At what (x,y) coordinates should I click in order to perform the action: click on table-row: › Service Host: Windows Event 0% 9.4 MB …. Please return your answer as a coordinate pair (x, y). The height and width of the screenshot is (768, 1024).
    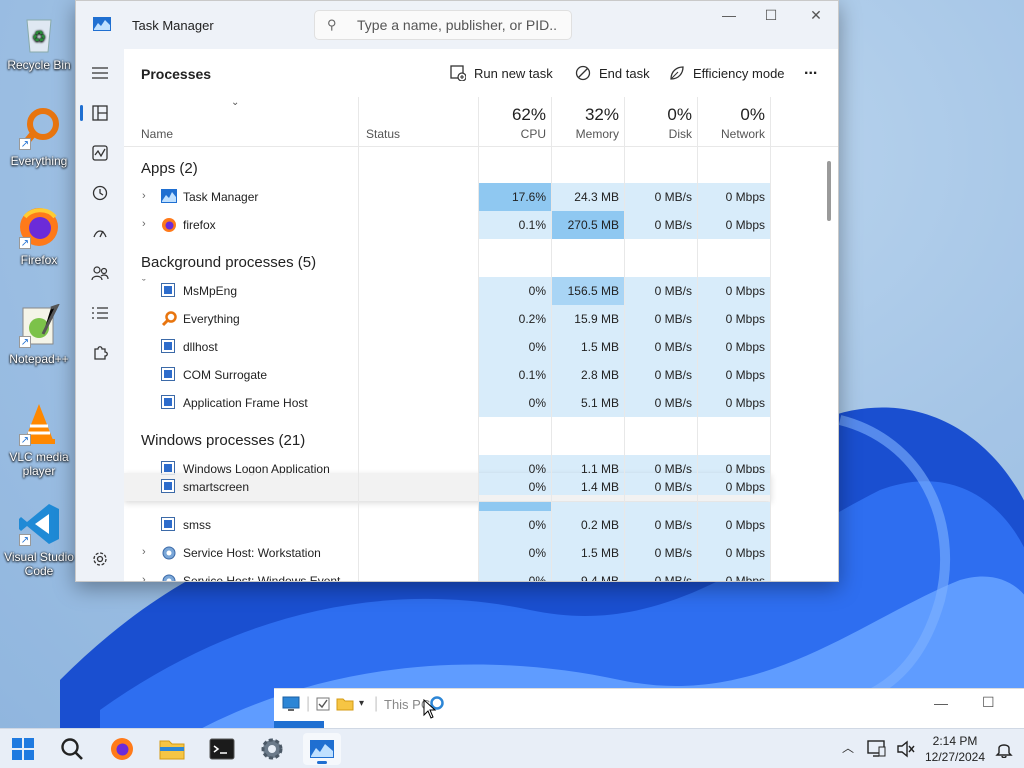
    Looking at the image, I should click on (447, 574).